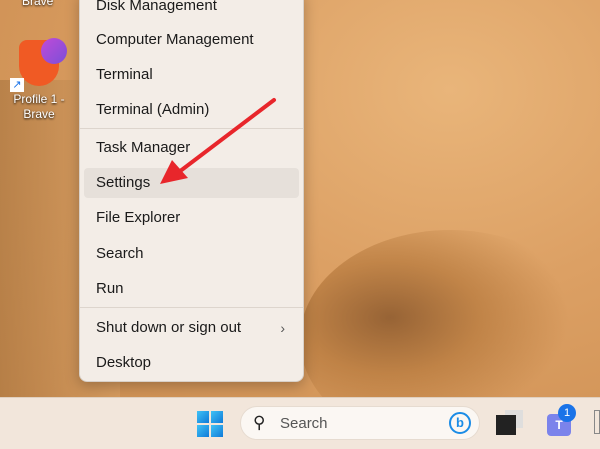 The image size is (600, 449). I want to click on bing-icon: b, so click(460, 423).